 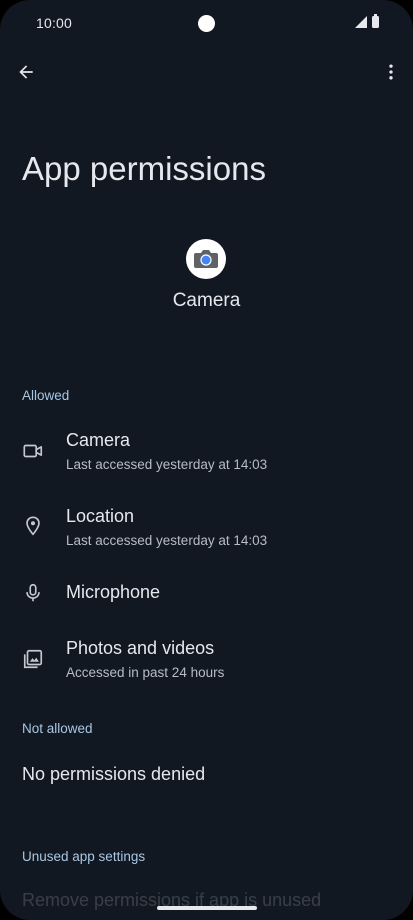 What do you see at coordinates (98, 440) in the screenshot?
I see `permission-title: Camera` at bounding box center [98, 440].